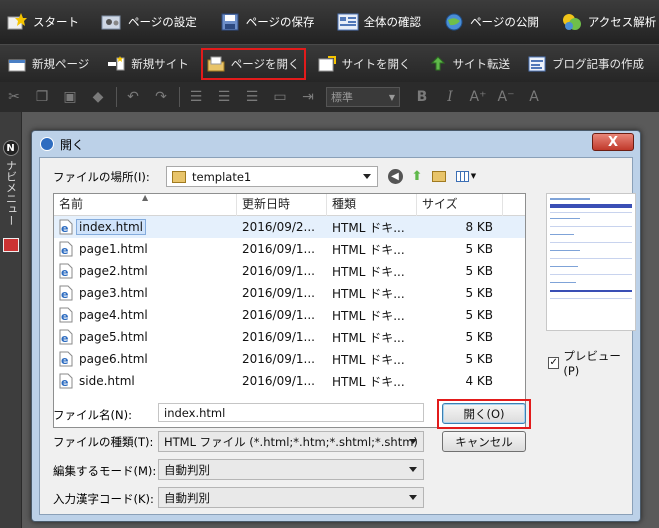  I want to click on app-icon, so click(47, 144).